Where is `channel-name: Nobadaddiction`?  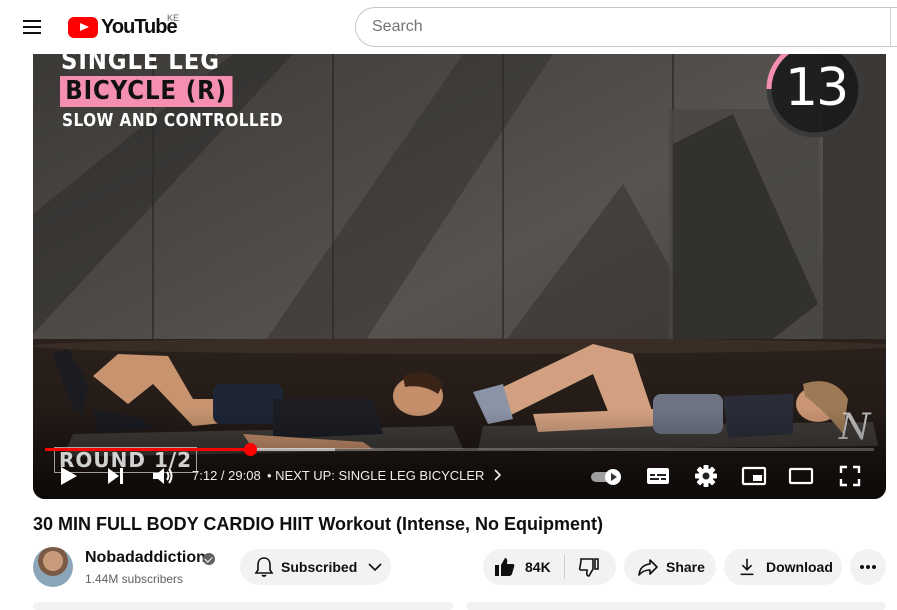 channel-name: Nobadaddiction is located at coordinates (145, 558).